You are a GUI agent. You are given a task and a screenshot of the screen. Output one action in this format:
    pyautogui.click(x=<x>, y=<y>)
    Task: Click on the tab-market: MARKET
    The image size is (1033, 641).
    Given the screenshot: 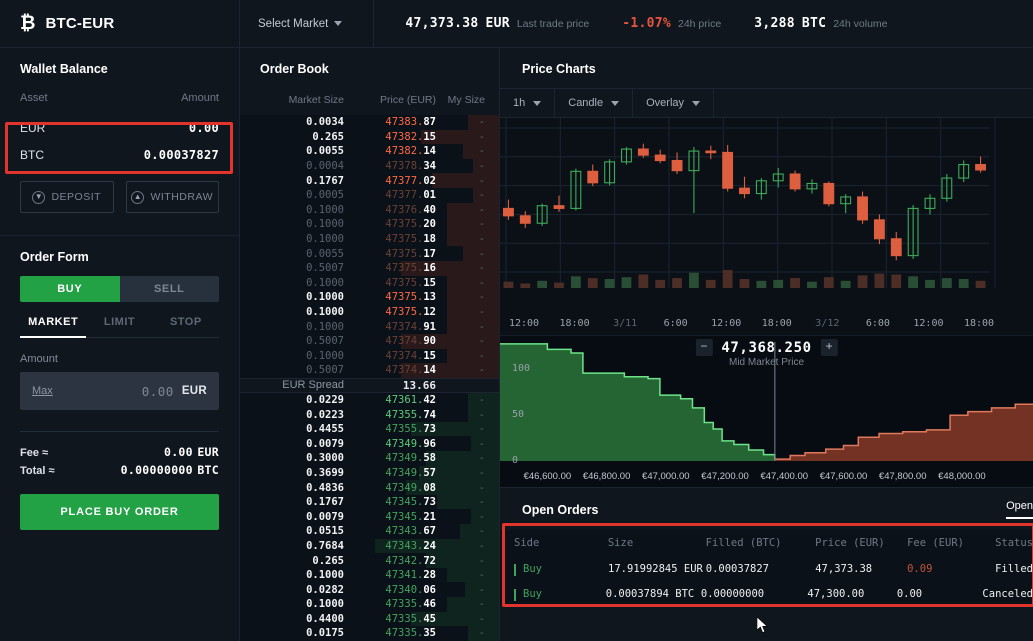 What is the action you would take?
    pyautogui.click(x=53, y=326)
    